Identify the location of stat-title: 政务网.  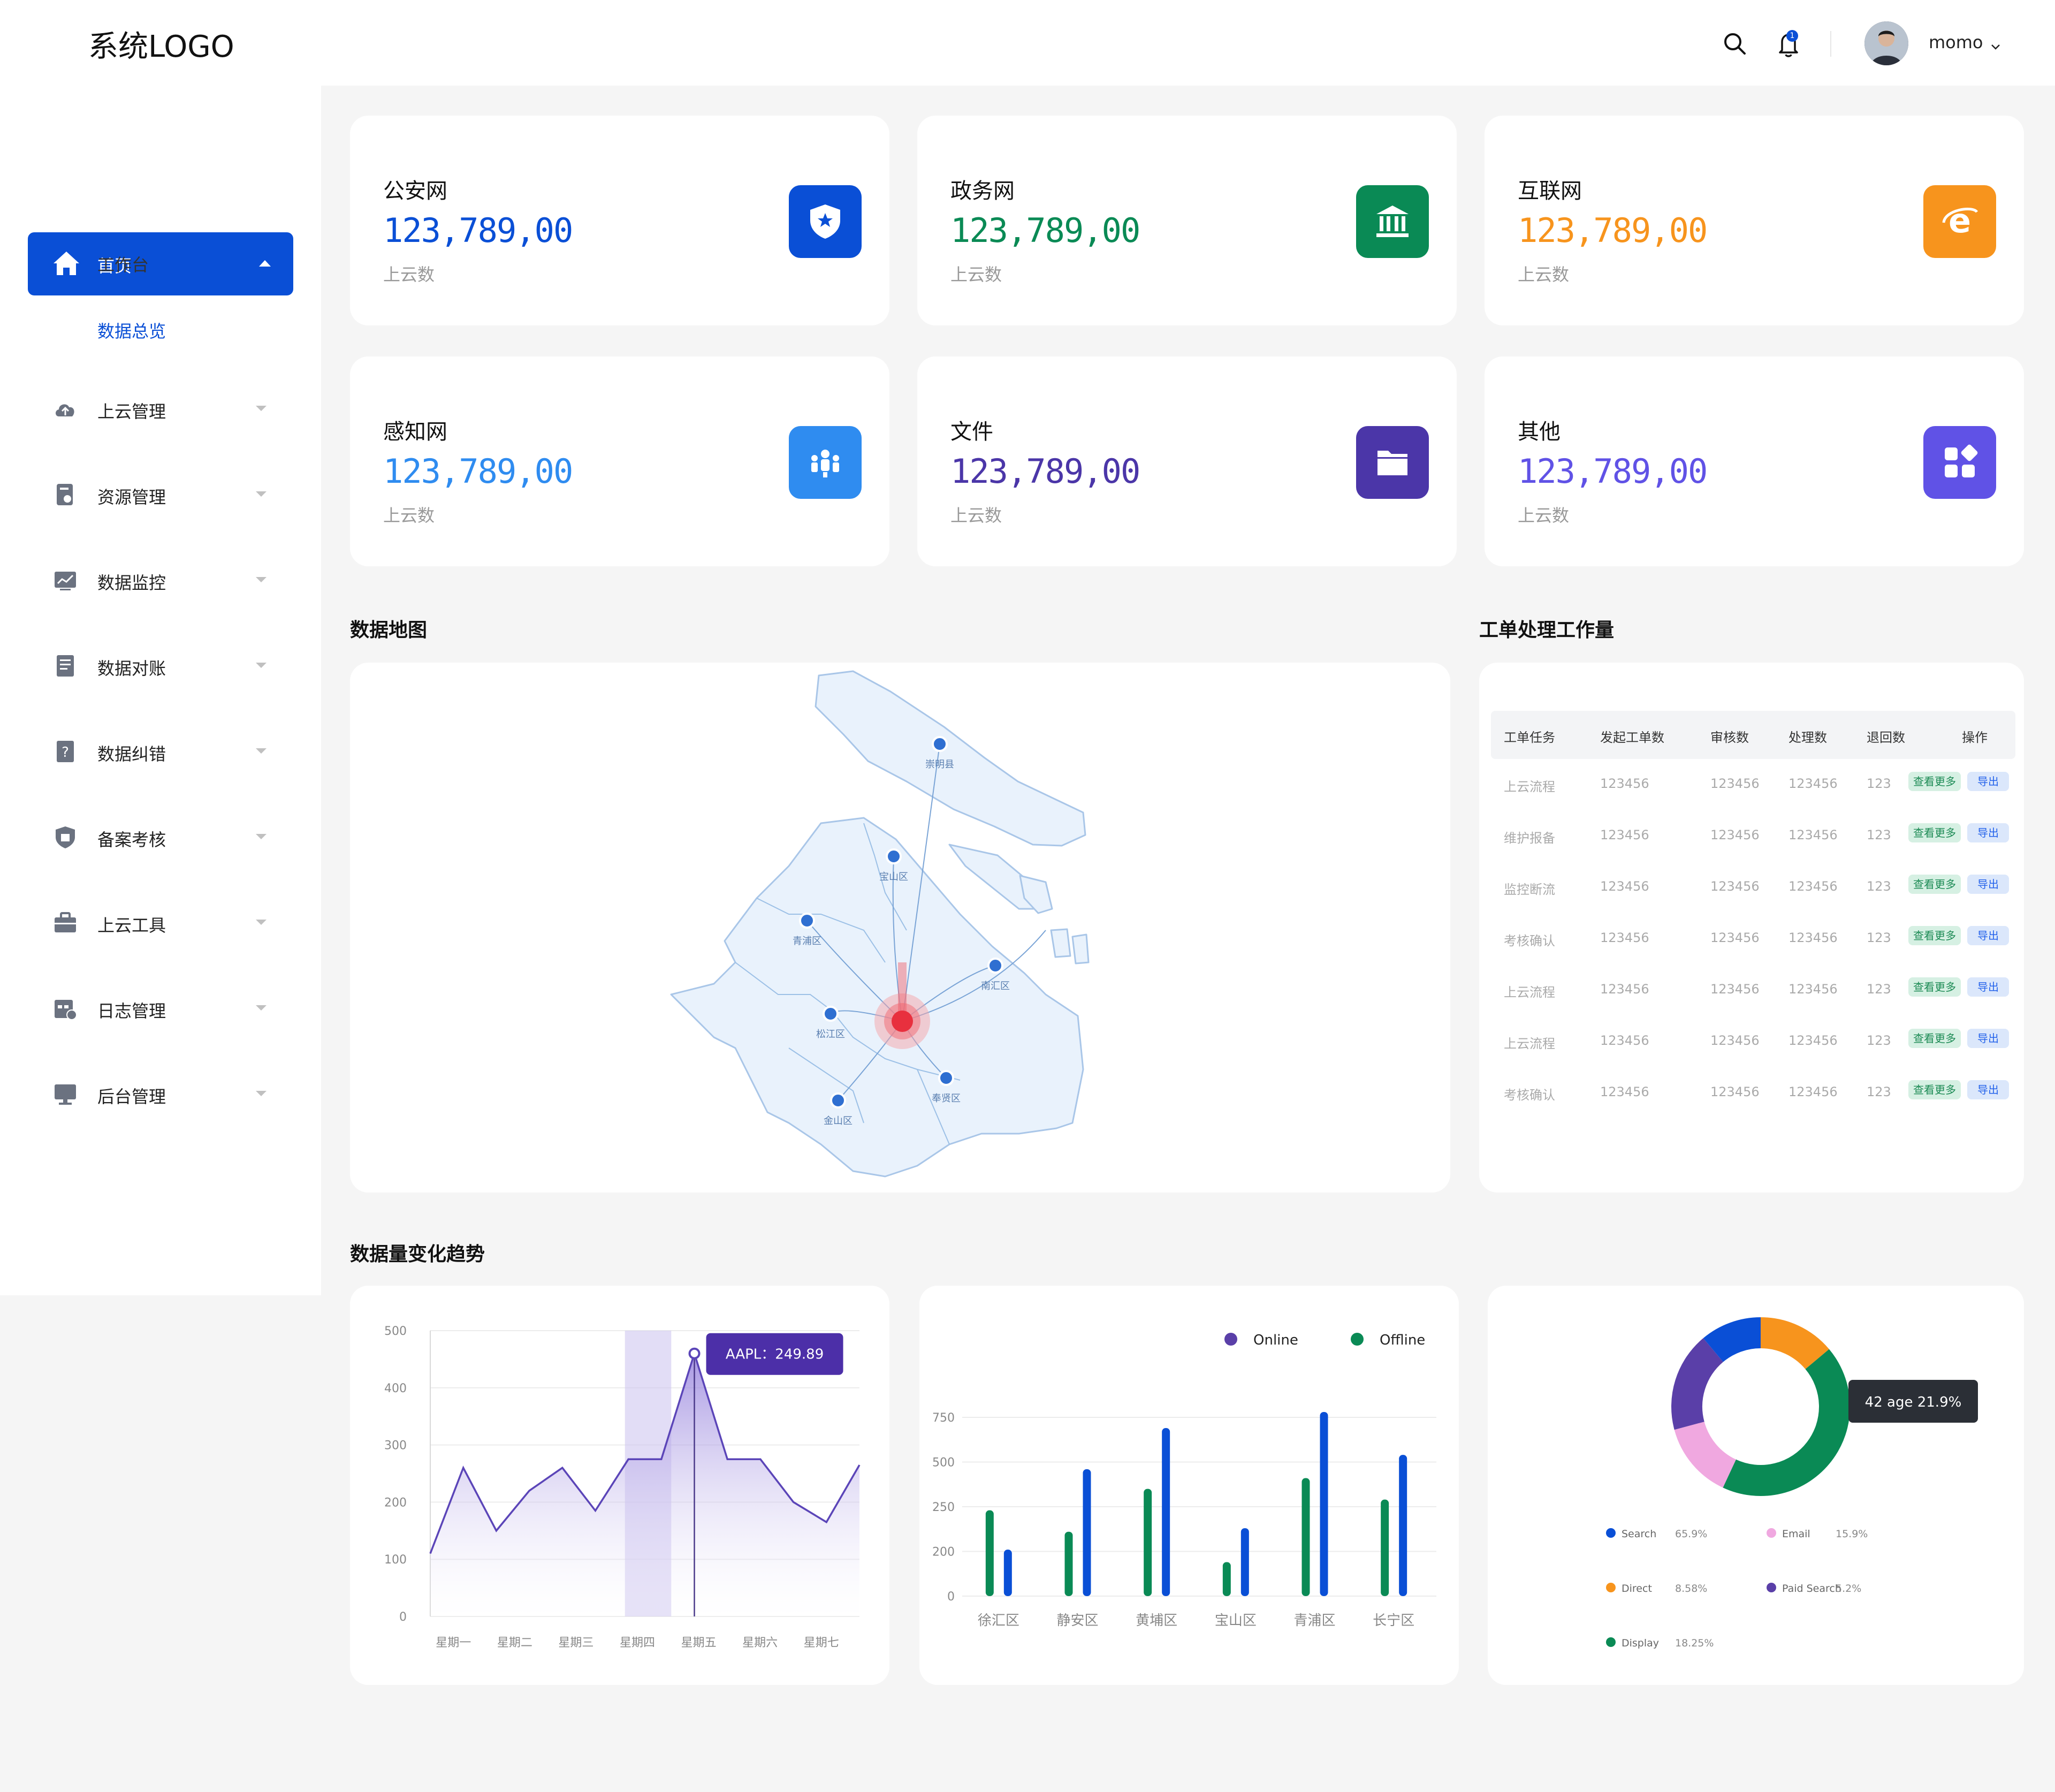
(982, 191).